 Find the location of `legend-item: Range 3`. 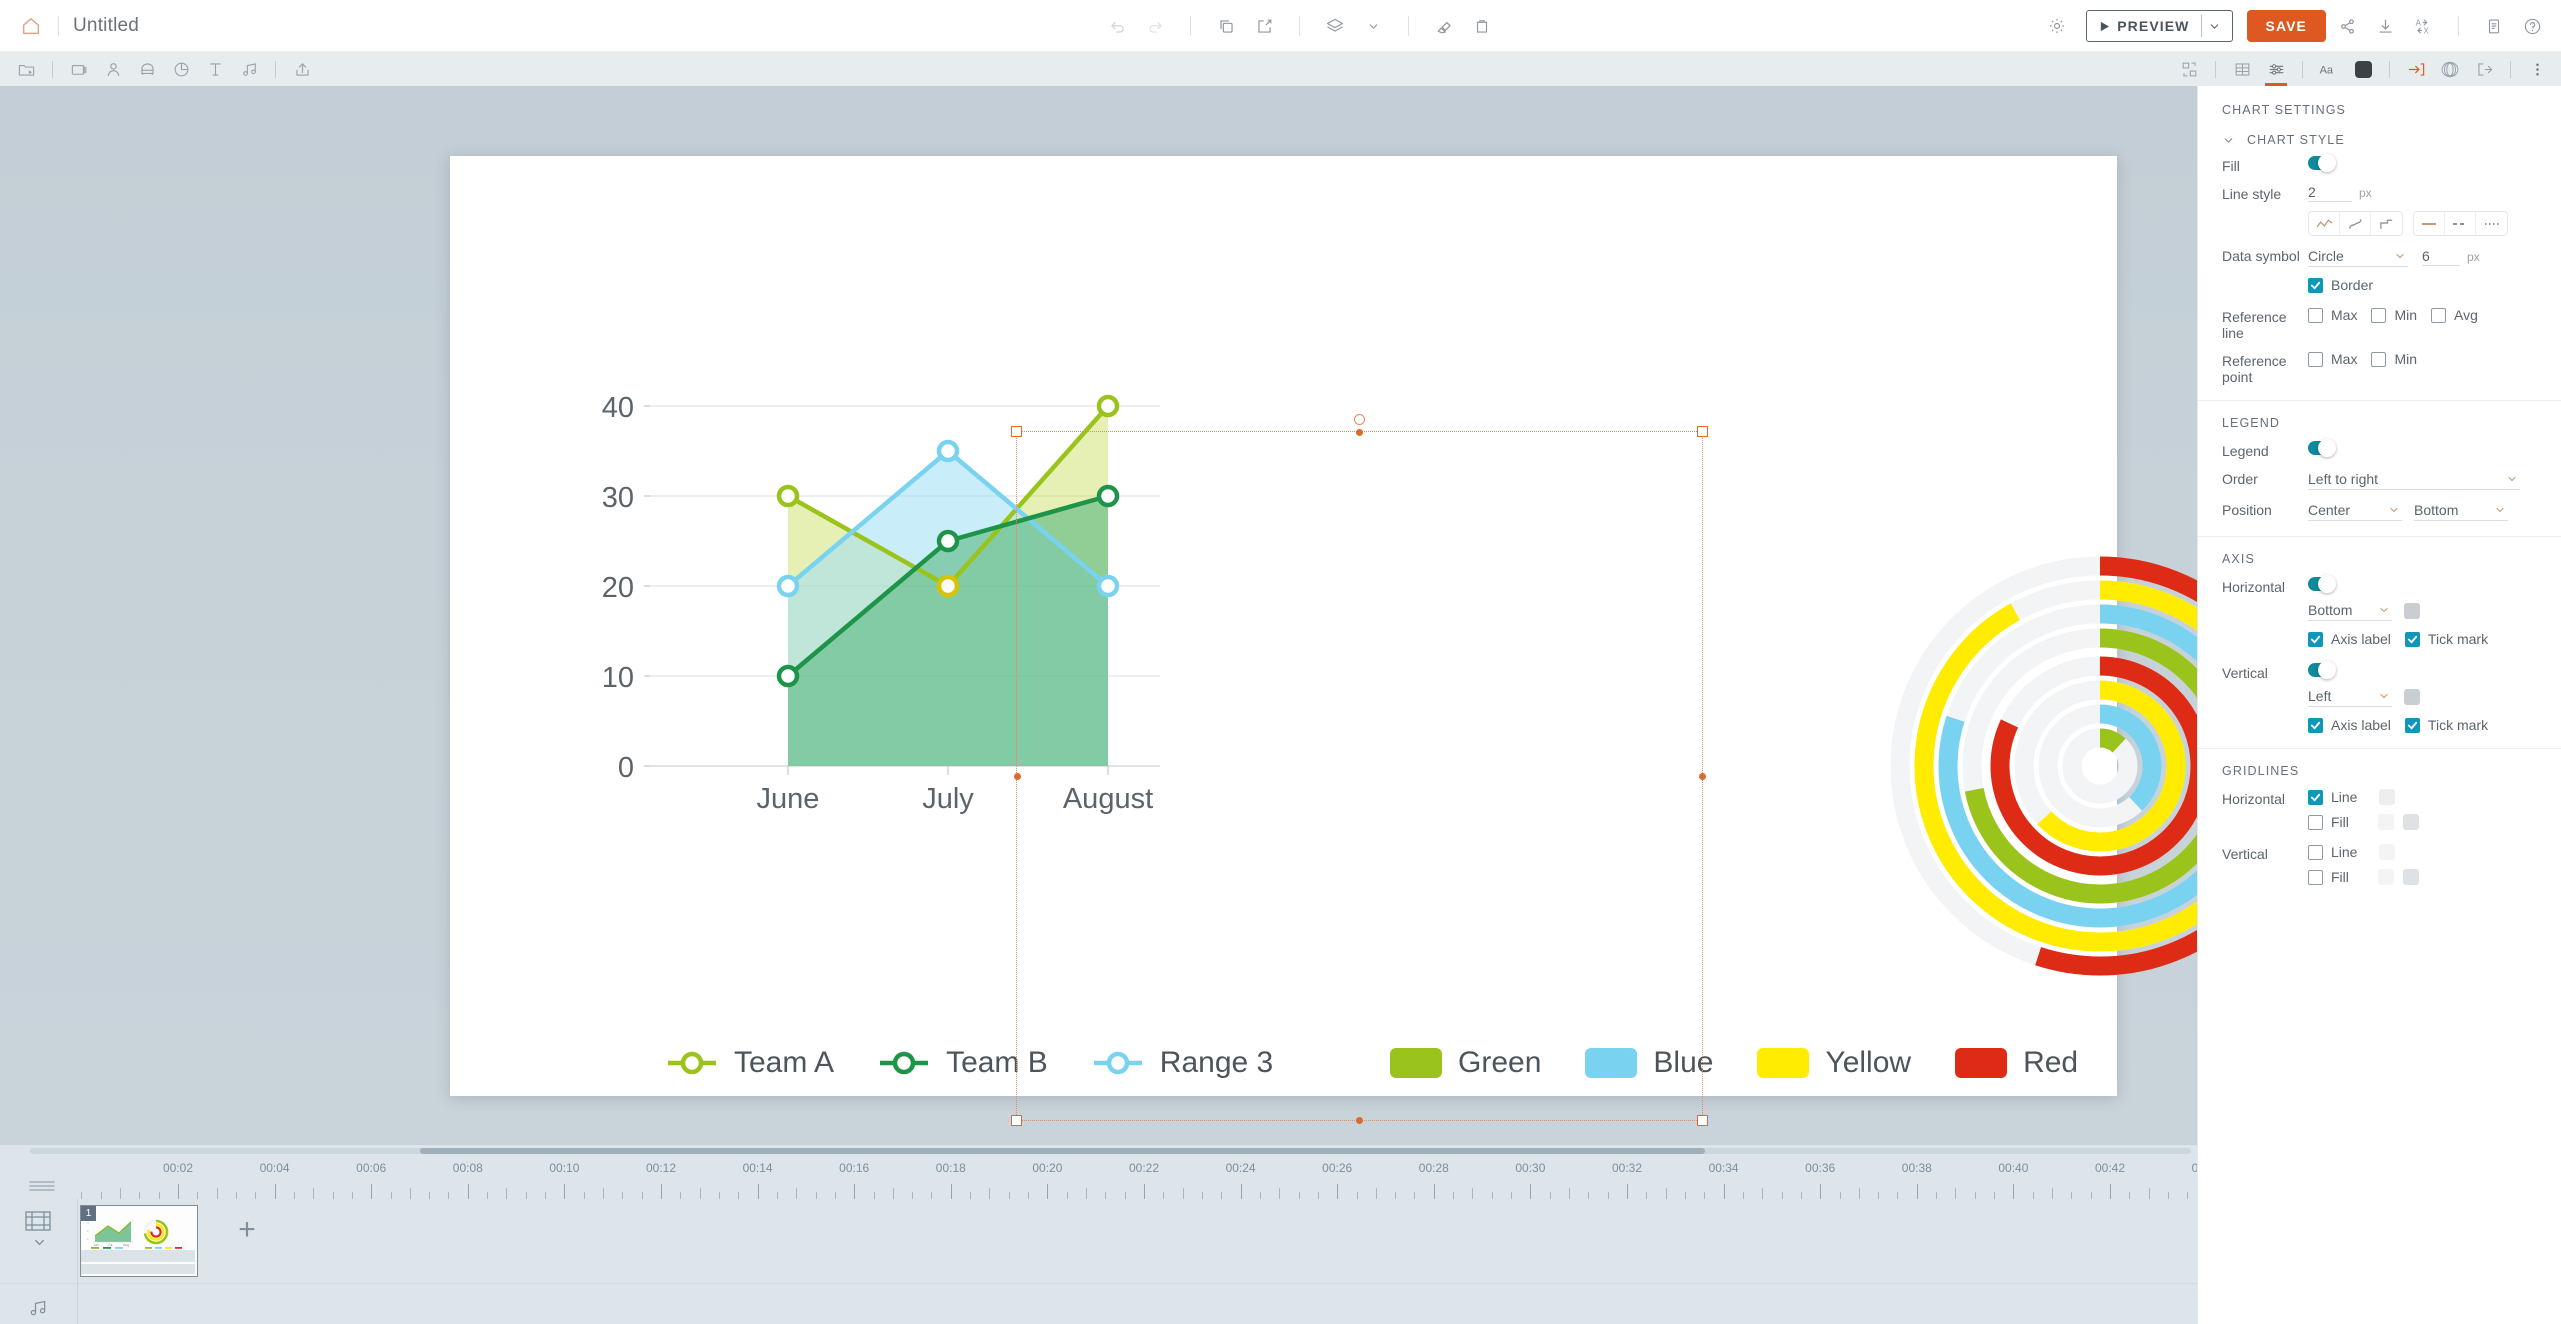

legend-item: Range 3 is located at coordinates (1182, 1063).